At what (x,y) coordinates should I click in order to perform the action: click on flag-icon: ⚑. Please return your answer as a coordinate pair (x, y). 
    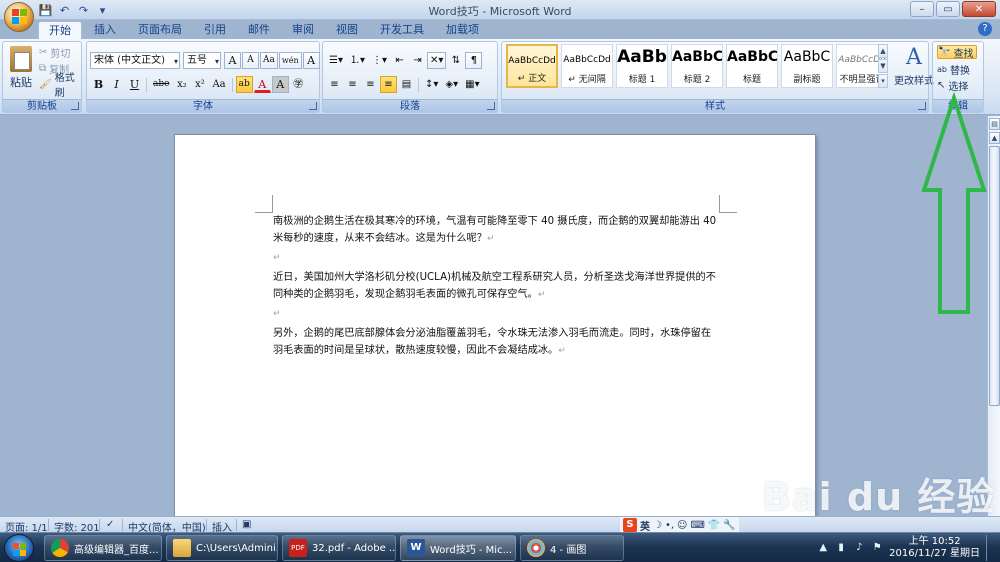
    Looking at the image, I should click on (877, 548).